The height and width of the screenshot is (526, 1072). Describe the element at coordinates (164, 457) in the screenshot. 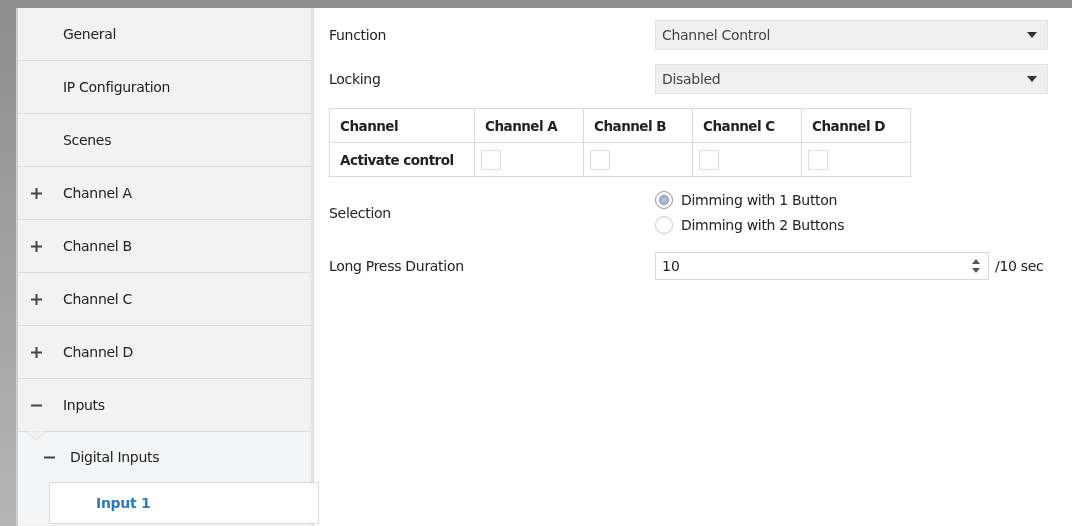

I see `sidebar-item: Digital Inputs` at that location.